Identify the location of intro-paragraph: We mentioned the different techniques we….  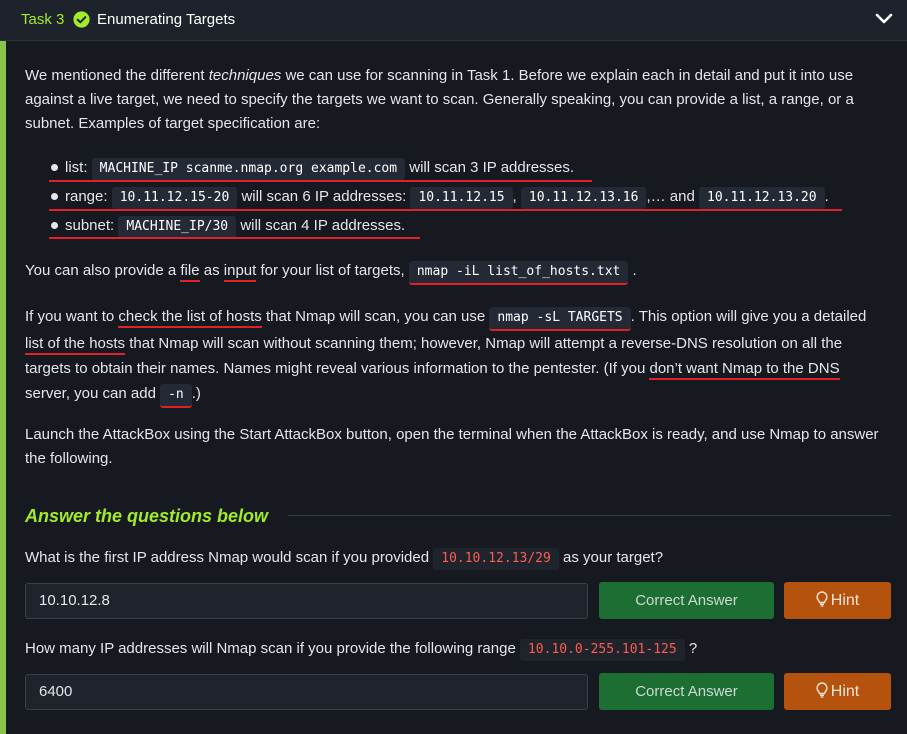
(455, 100).